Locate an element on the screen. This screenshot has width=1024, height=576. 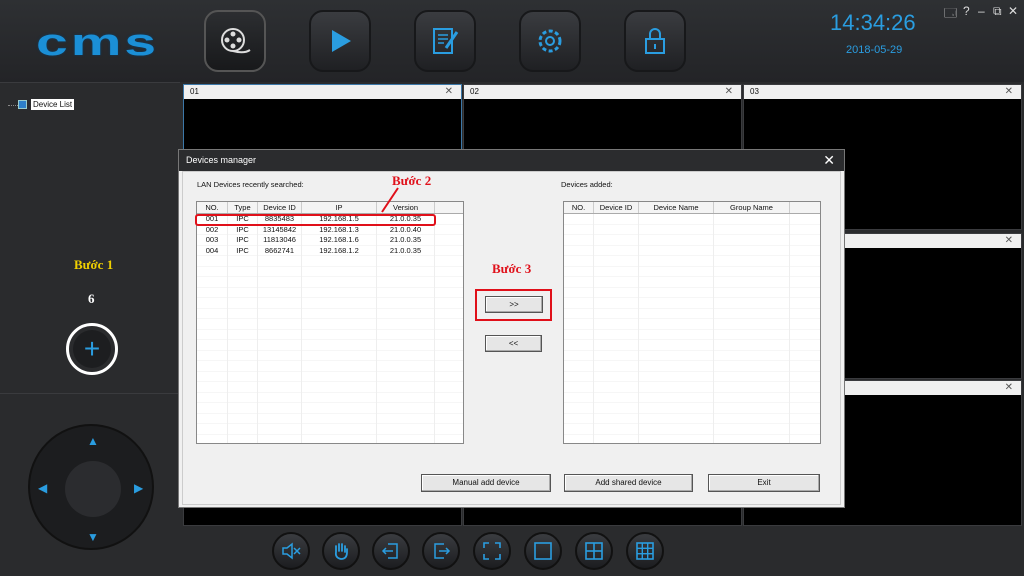
table-row: 004 IPC 8662741 192.168.1.2 21.0.0.35 is located at coordinates (330, 250).